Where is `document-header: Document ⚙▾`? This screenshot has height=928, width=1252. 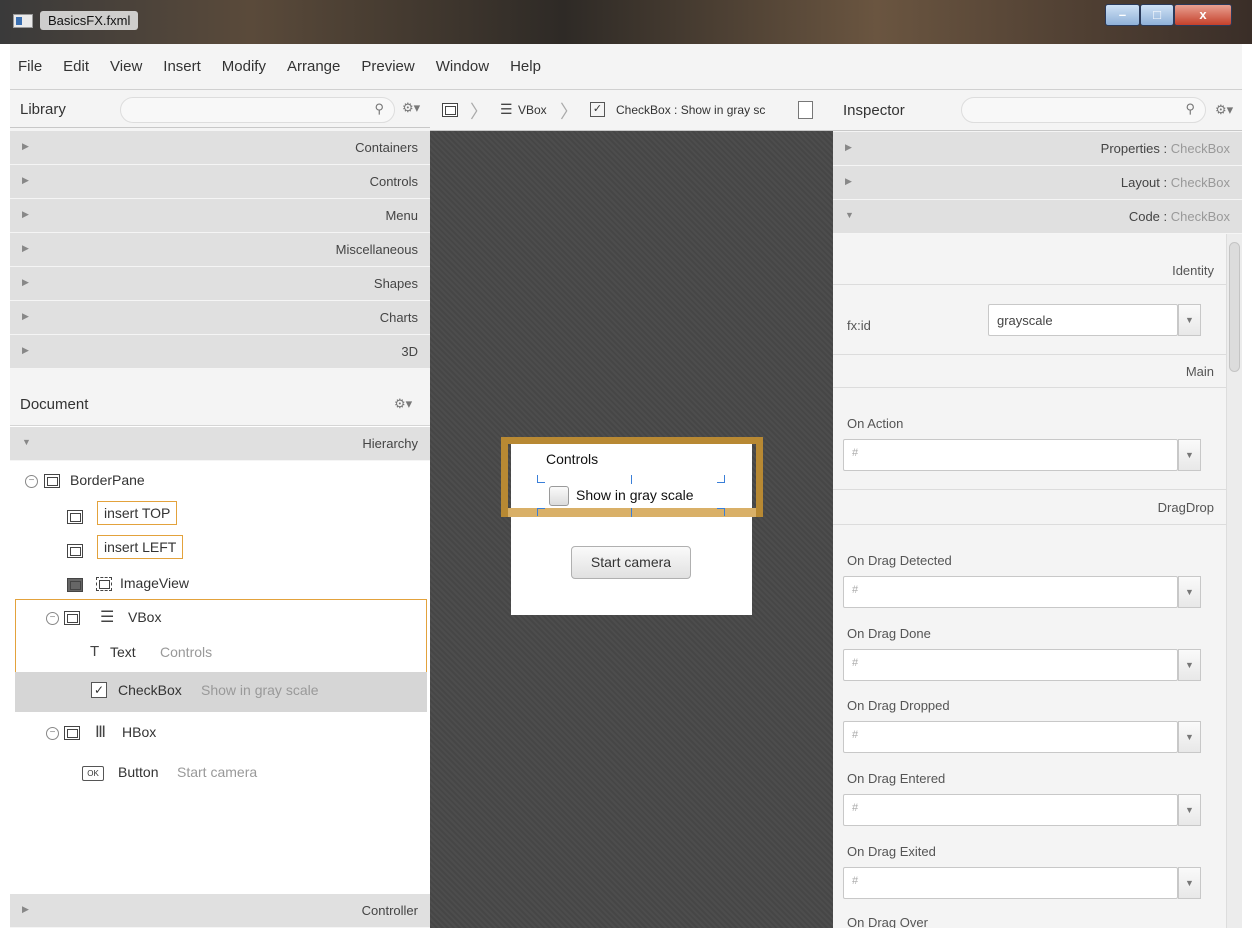
document-header: Document ⚙▾ is located at coordinates (220, 401).